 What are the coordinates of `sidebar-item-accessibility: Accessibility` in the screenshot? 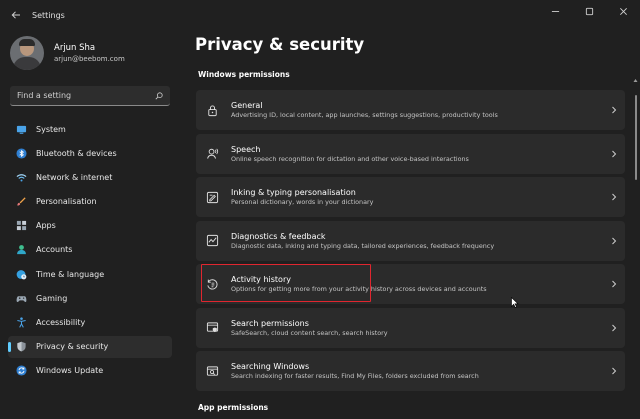 It's located at (90, 323).